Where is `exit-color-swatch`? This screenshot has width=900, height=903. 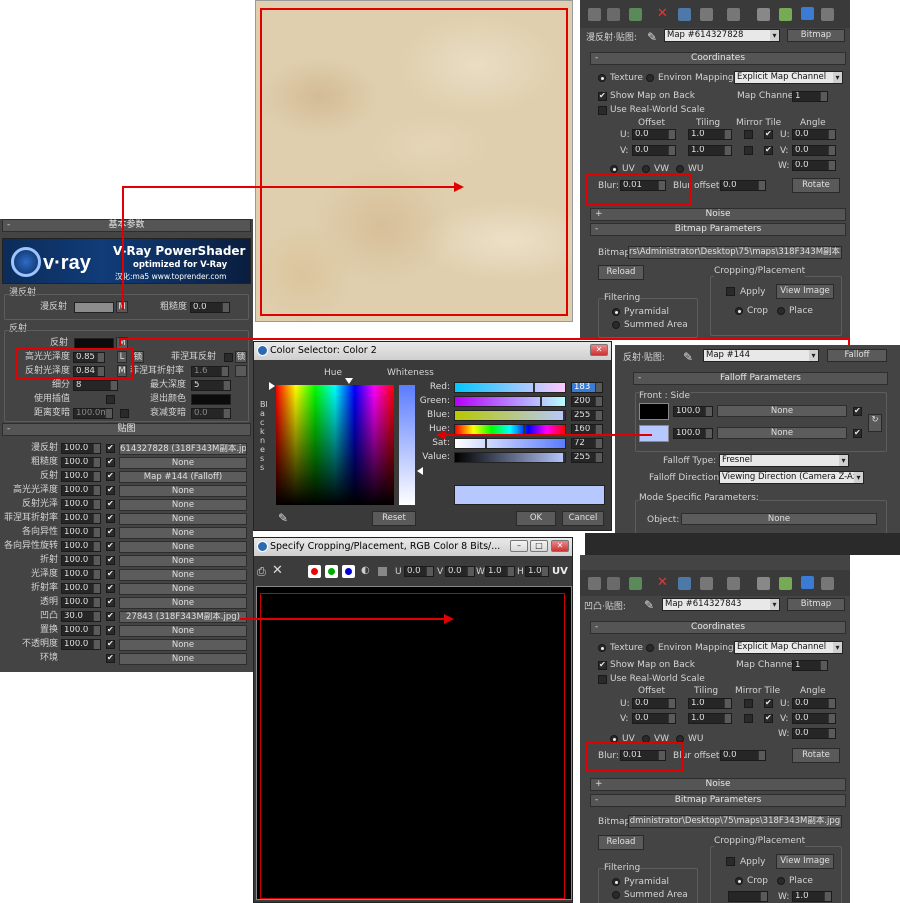 exit-color-swatch is located at coordinates (211, 399).